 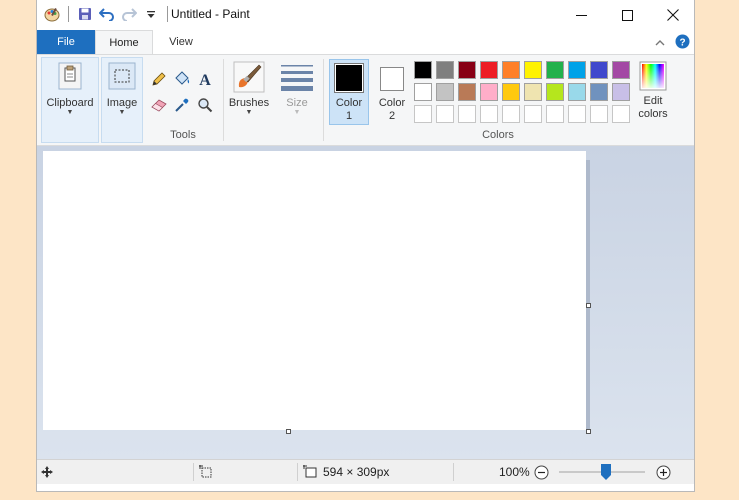 What do you see at coordinates (653, 91) in the screenshot?
I see `edit-colors-button: Edit colors` at bounding box center [653, 91].